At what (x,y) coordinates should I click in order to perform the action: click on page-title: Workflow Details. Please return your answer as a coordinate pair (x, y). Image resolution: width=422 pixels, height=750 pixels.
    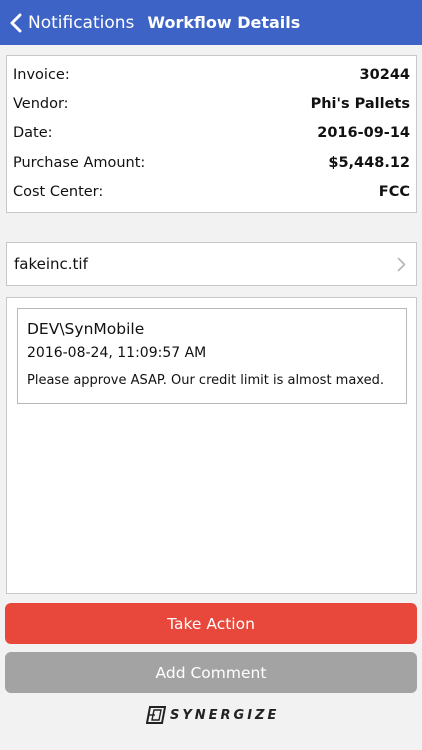
    Looking at the image, I should click on (224, 22).